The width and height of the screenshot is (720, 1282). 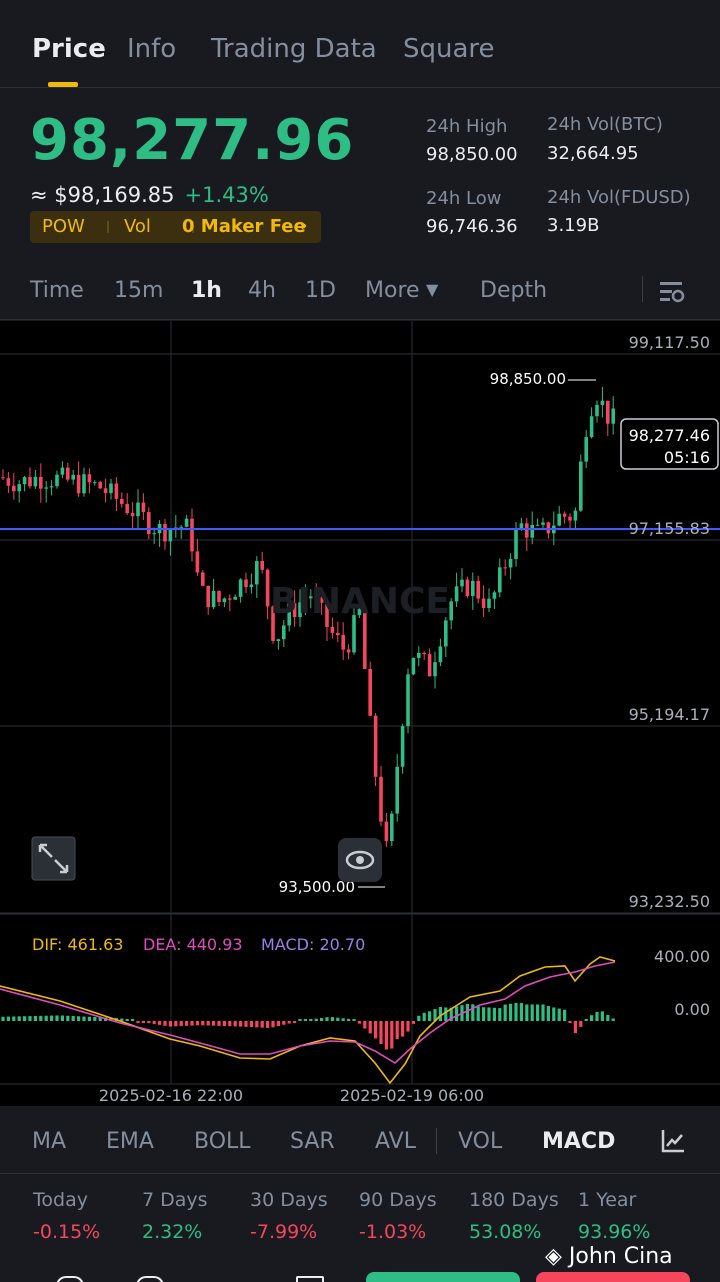 What do you see at coordinates (49, 1141) in the screenshot?
I see `indicator-ma: MA` at bounding box center [49, 1141].